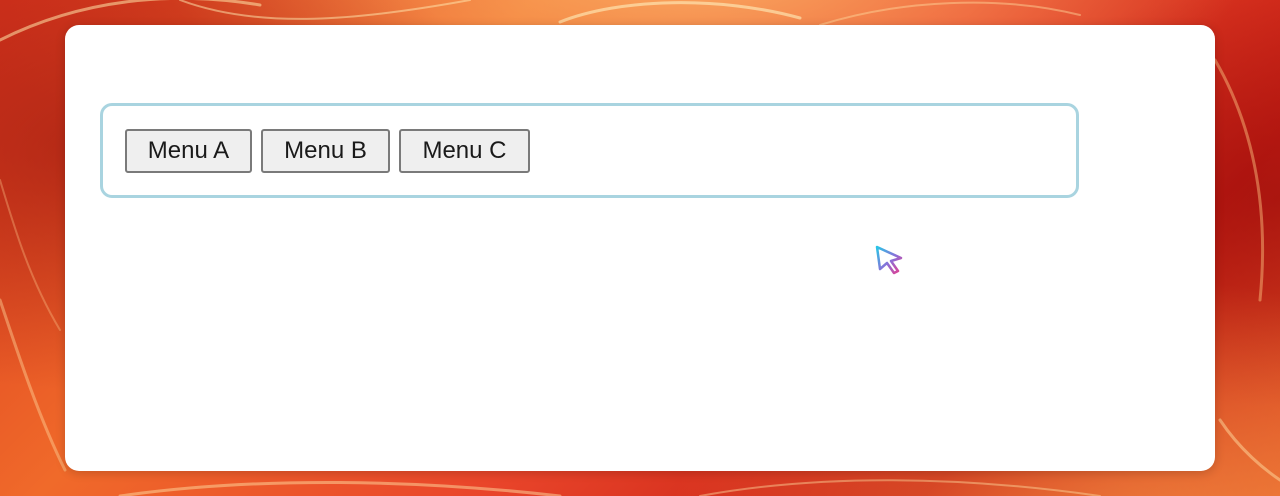 The width and height of the screenshot is (1280, 496). I want to click on mouse-pointer-icon, so click(889, 260).